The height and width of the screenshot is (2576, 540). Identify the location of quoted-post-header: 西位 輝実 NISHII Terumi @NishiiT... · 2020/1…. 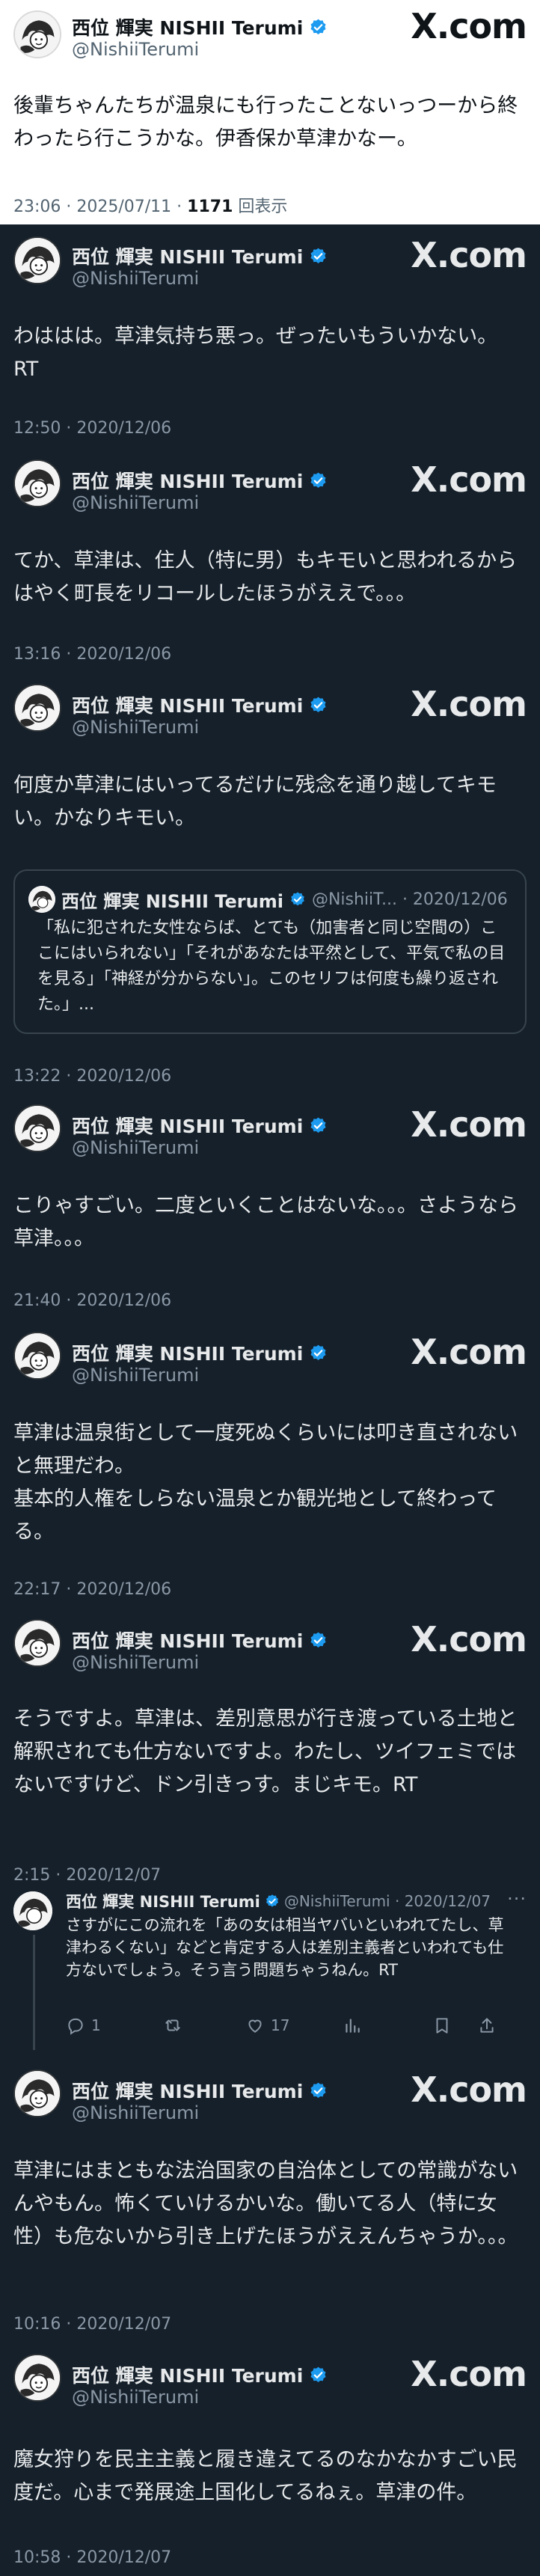
(268, 900).